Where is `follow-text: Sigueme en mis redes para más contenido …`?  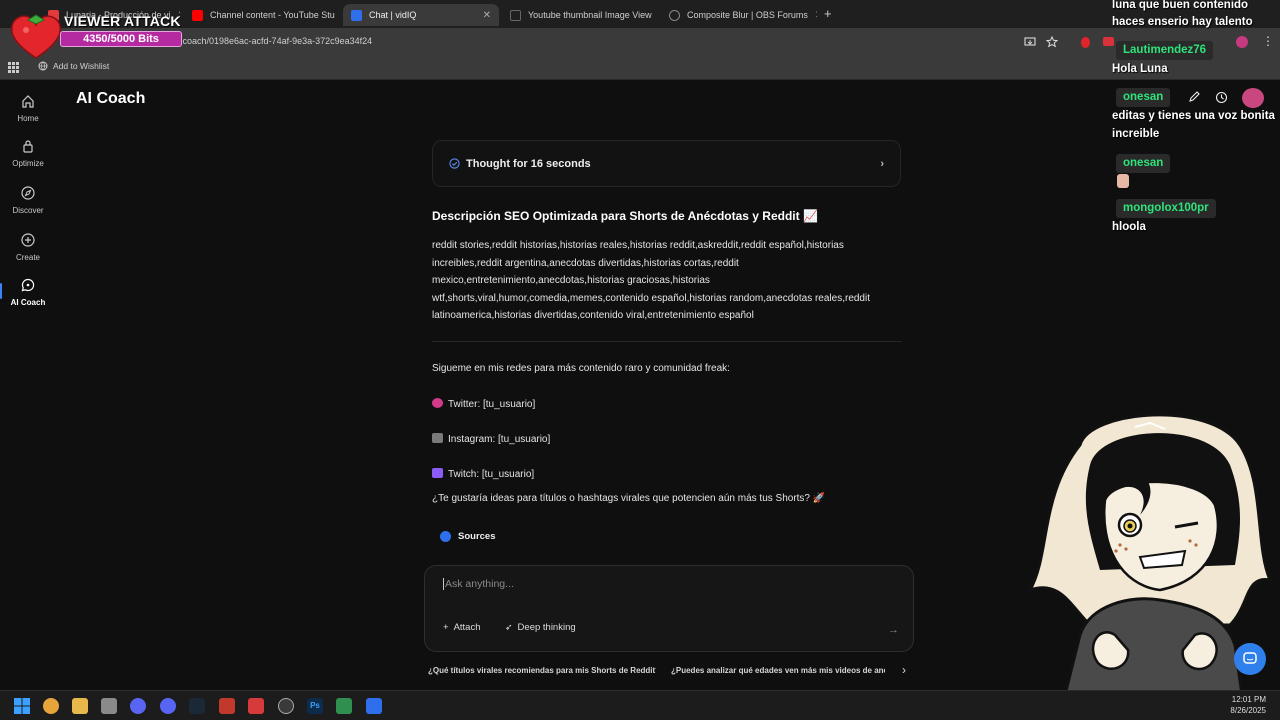 follow-text: Sigueme en mis redes para más contenido … is located at coordinates (581, 368).